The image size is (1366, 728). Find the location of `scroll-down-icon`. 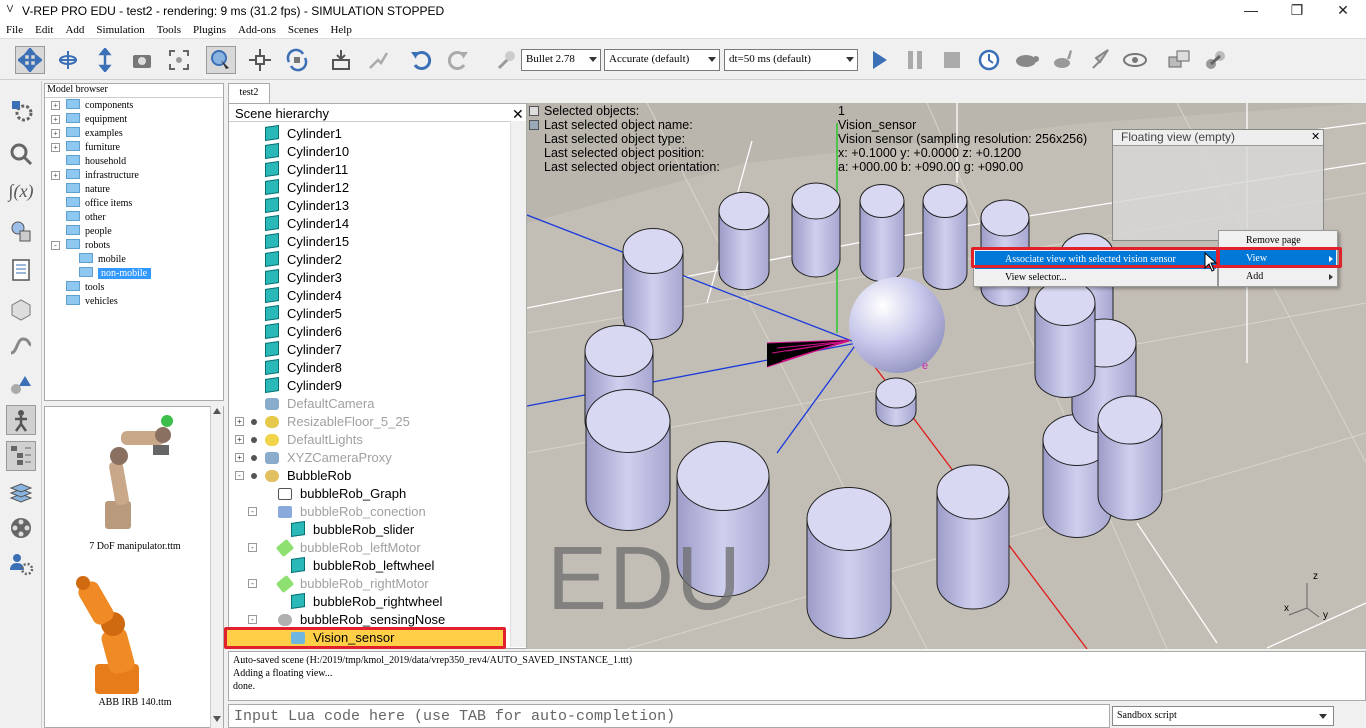

scroll-down-icon is located at coordinates (217, 719).